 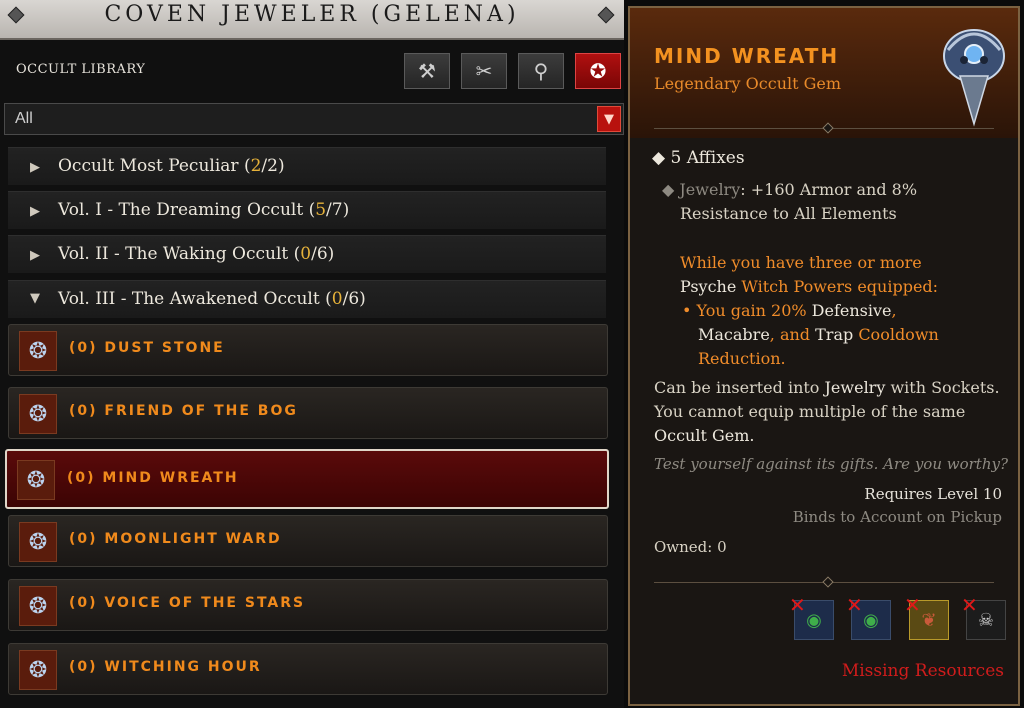 I want to click on material-slot: ✕ ❦, so click(x=926, y=616).